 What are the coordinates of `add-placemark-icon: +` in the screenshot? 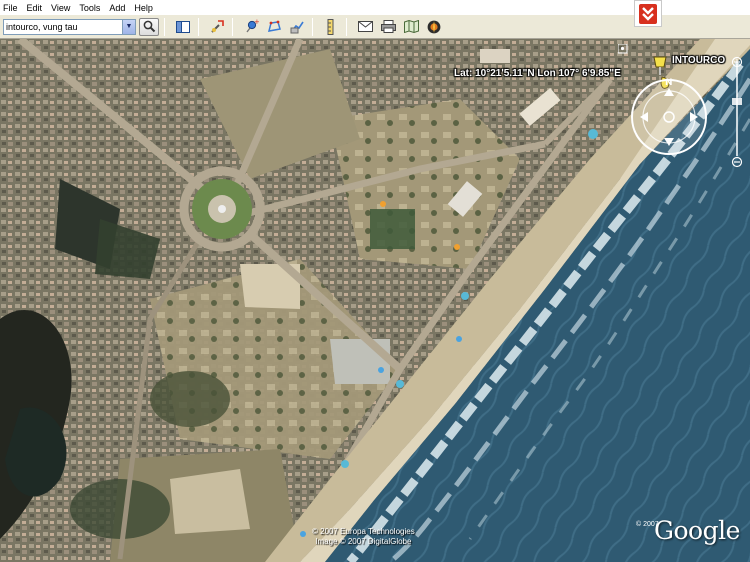 It's located at (252, 26).